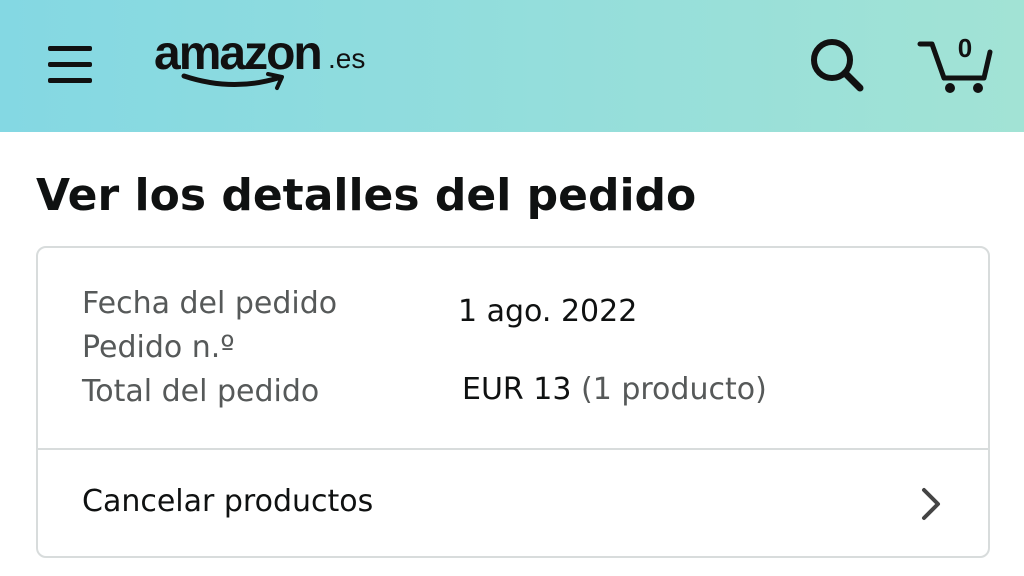  Describe the element at coordinates (158, 347) in the screenshot. I see `order-number-label: Pedido n.º` at that location.